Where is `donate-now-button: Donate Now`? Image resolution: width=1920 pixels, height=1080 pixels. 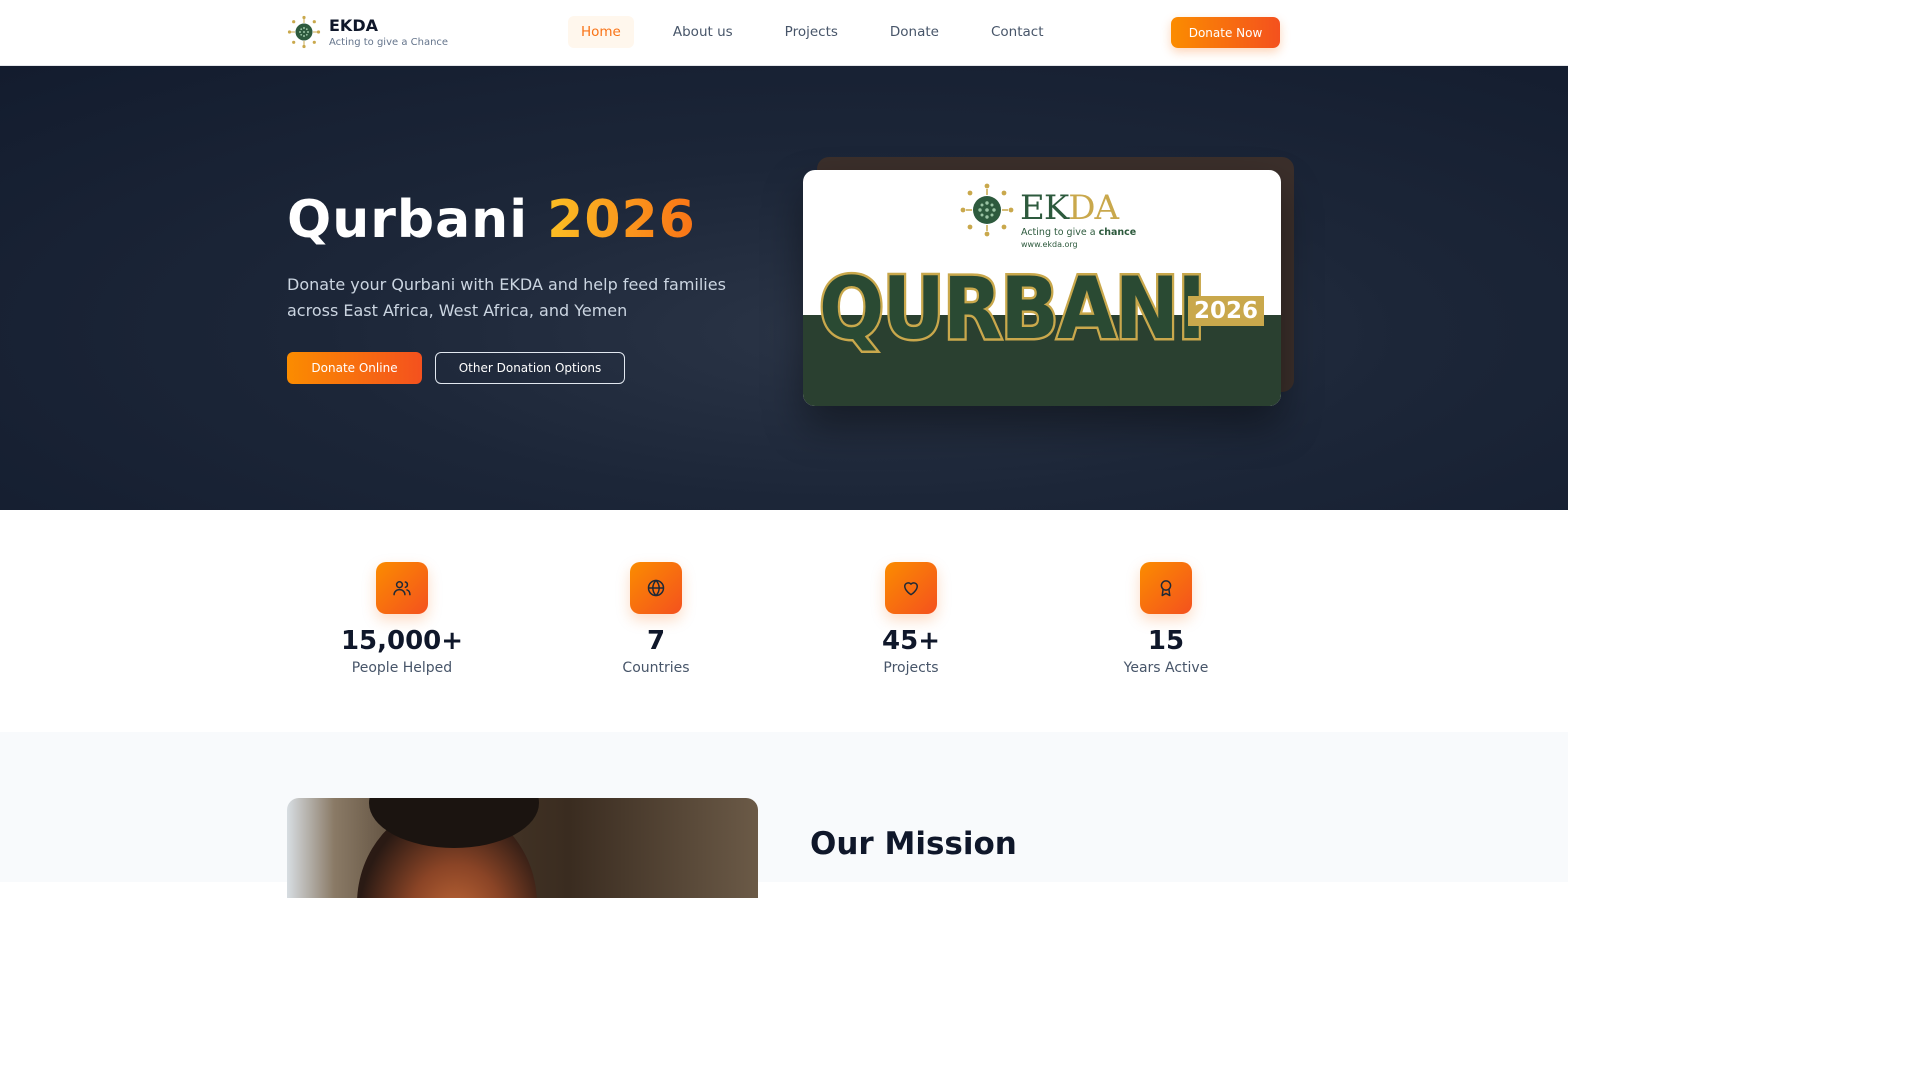
donate-now-button: Donate Now is located at coordinates (1225, 32).